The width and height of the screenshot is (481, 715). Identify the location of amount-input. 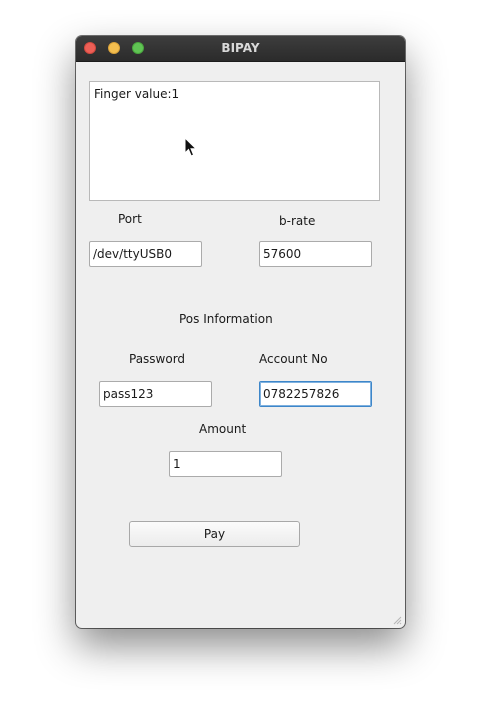
(225, 464).